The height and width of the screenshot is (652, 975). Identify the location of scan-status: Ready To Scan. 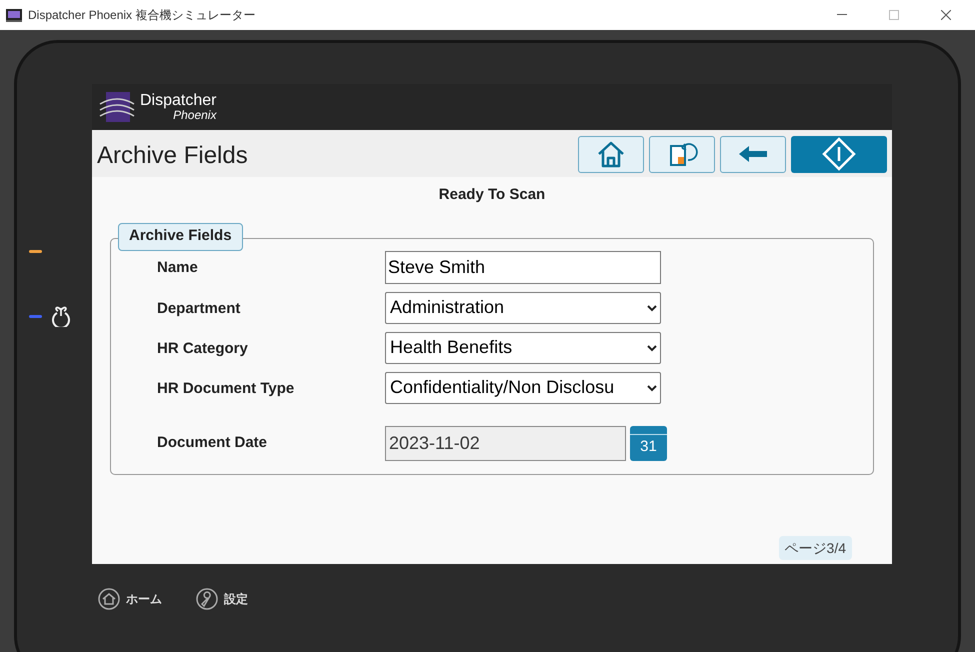
(492, 195).